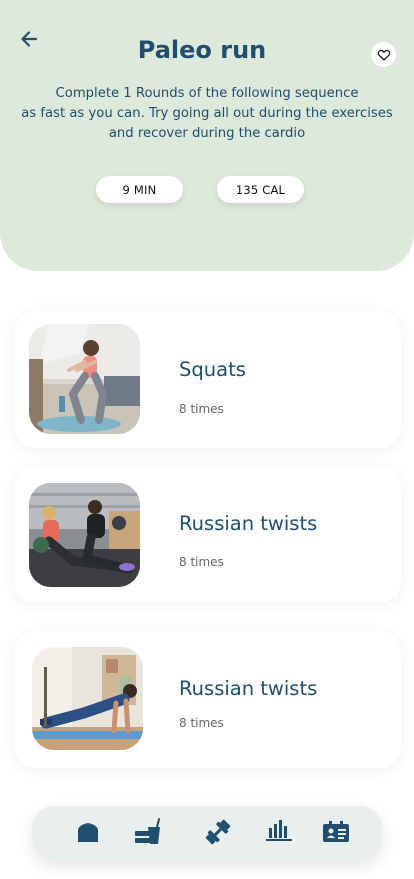 The image size is (414, 879). I want to click on exercise-image-russian-twists, so click(84, 535).